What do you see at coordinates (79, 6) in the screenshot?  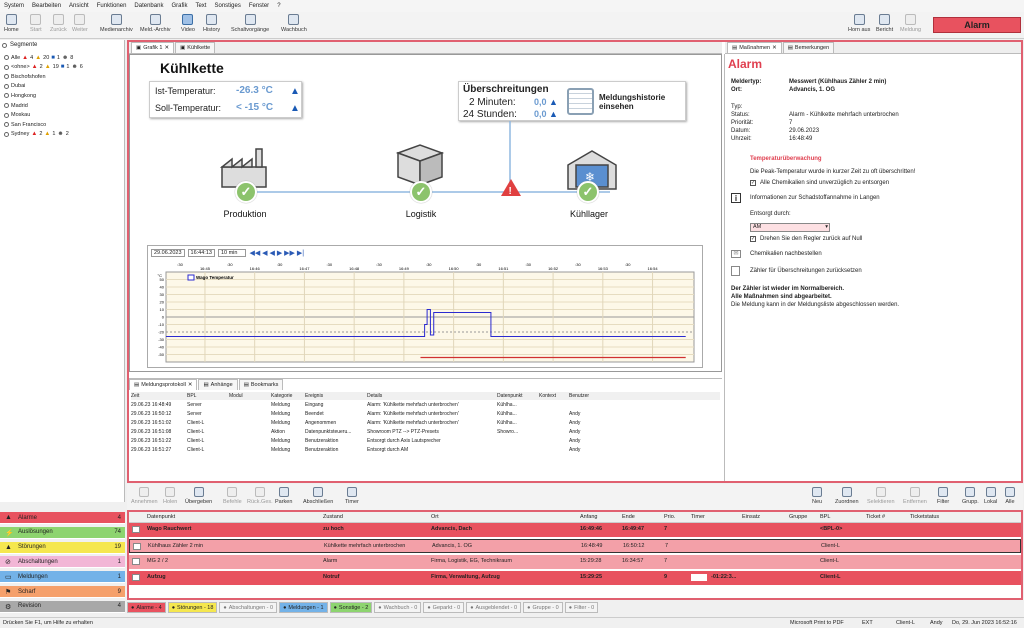 I see `menu-item: Ansicht` at bounding box center [79, 6].